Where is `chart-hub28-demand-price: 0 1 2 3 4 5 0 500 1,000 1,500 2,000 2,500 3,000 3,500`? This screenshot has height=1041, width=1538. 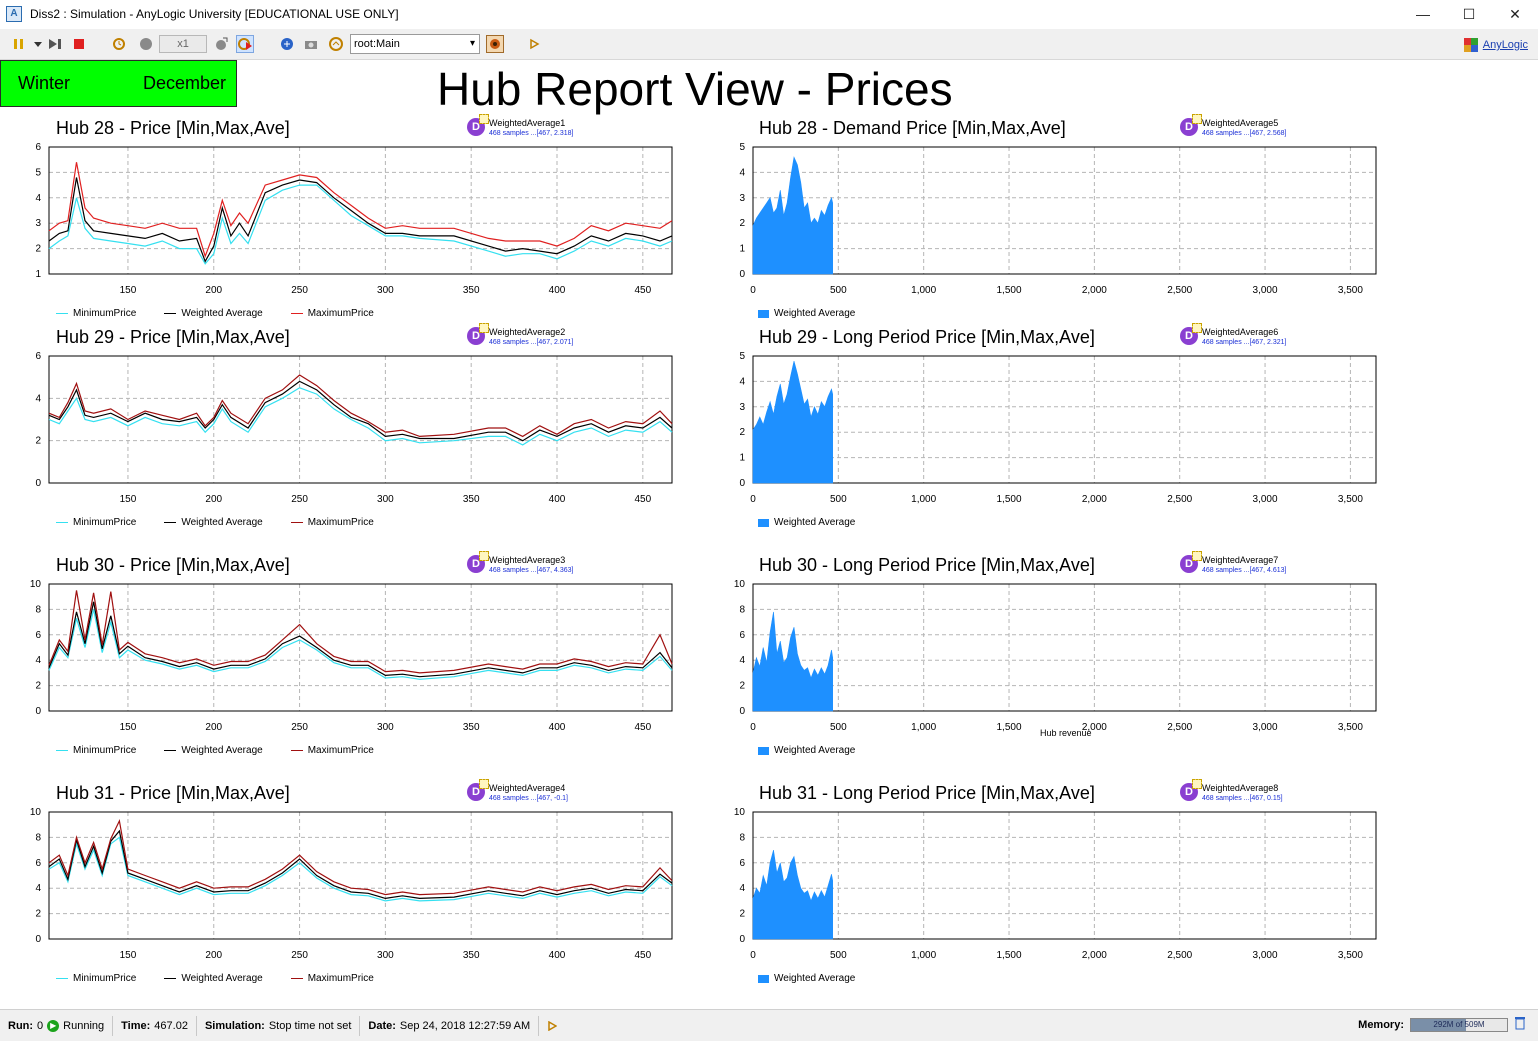
chart-hub28-demand-price: 0 1 2 3 4 5 0 500 1,000 1,500 2,000 2,500 3,000 3,500 is located at coordinates (1058, 219).